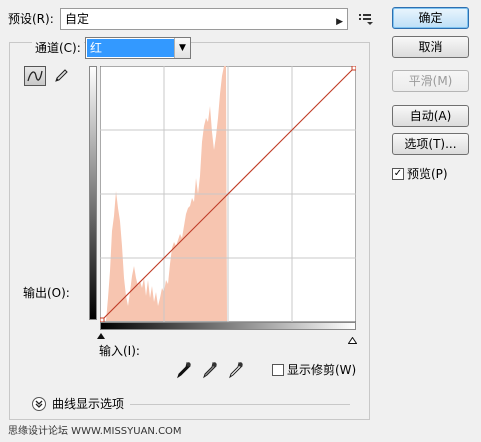  I want to click on channel-label: 通道(C):, so click(58, 48).